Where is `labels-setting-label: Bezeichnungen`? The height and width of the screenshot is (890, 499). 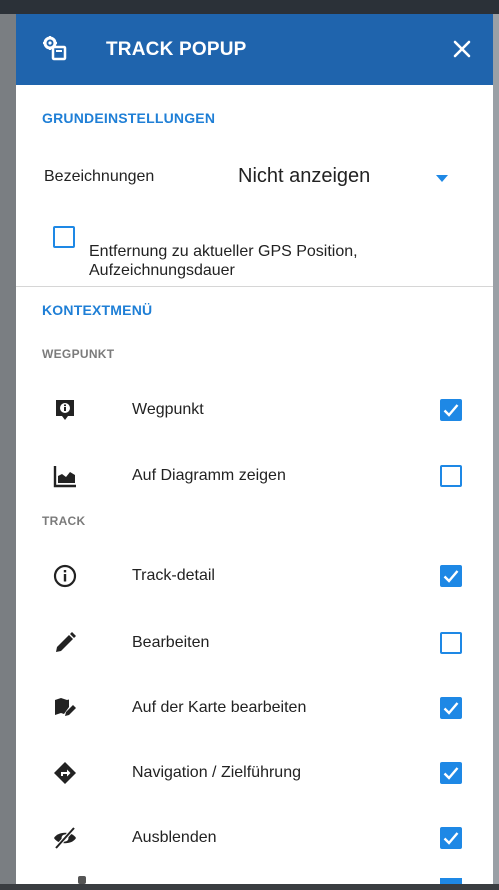 labels-setting-label: Bezeichnungen is located at coordinates (99, 176).